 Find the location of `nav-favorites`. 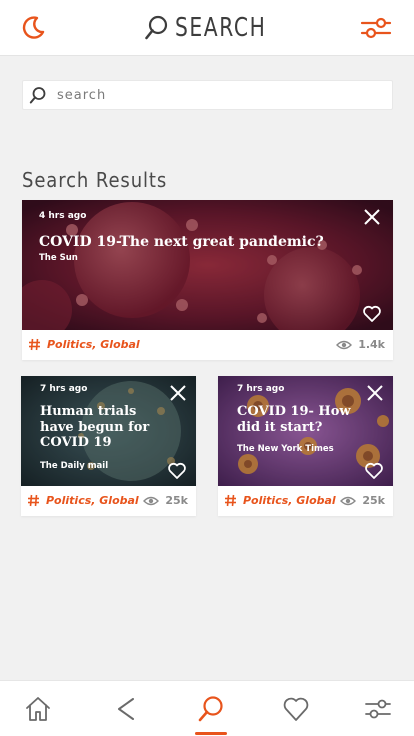

nav-favorites is located at coordinates (296, 708).